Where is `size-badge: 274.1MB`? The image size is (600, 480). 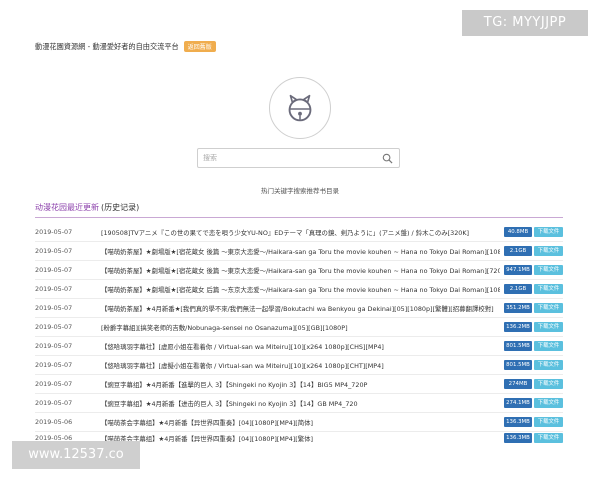
size-badge: 274.1MB is located at coordinates (518, 403).